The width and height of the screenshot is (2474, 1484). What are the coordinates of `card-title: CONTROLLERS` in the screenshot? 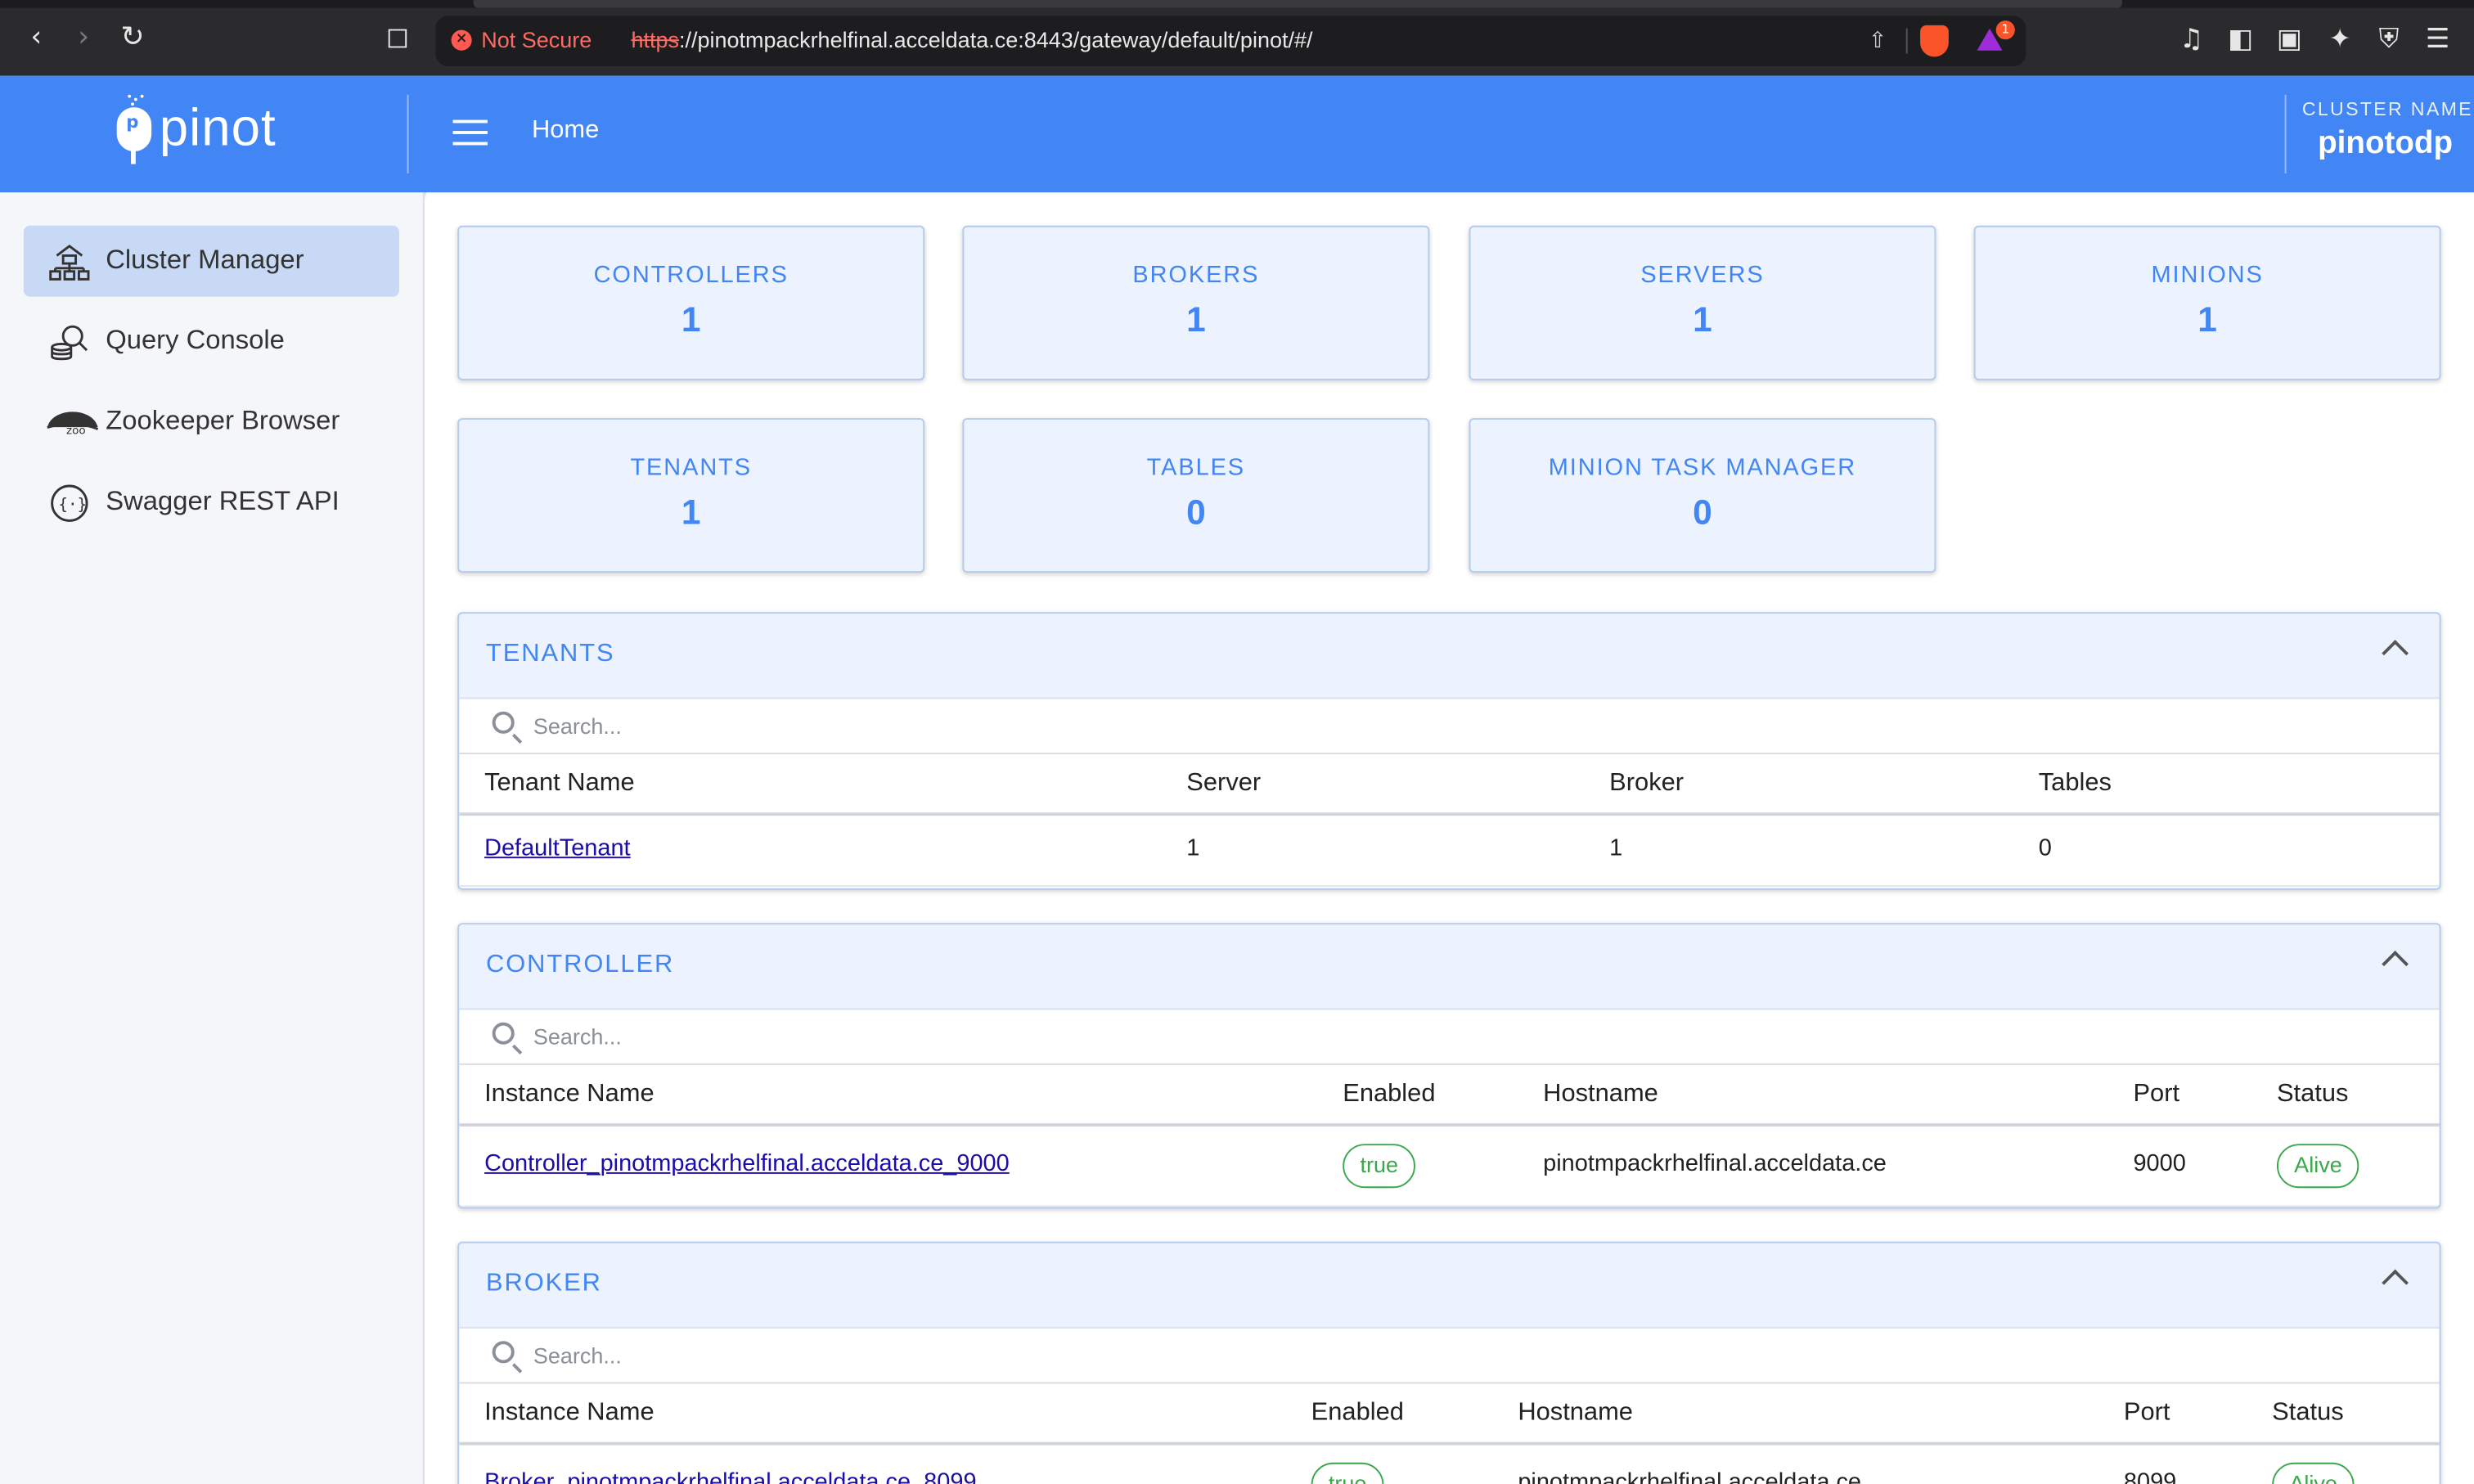 It's located at (691, 275).